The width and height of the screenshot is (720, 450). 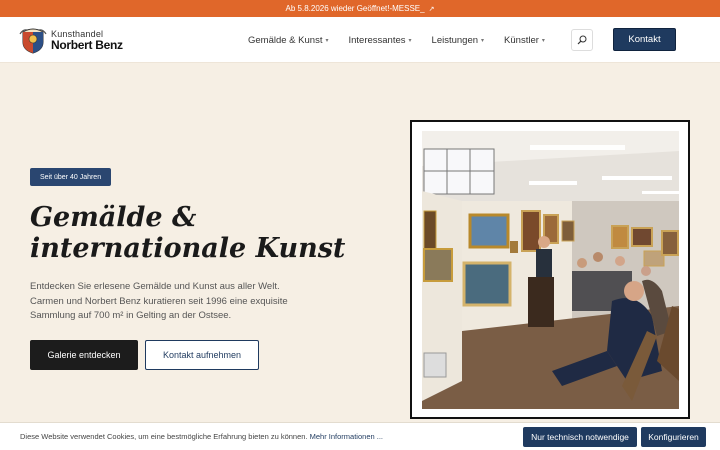 What do you see at coordinates (455, 40) in the screenshot?
I see `nav-item-label: Leistungen` at bounding box center [455, 40].